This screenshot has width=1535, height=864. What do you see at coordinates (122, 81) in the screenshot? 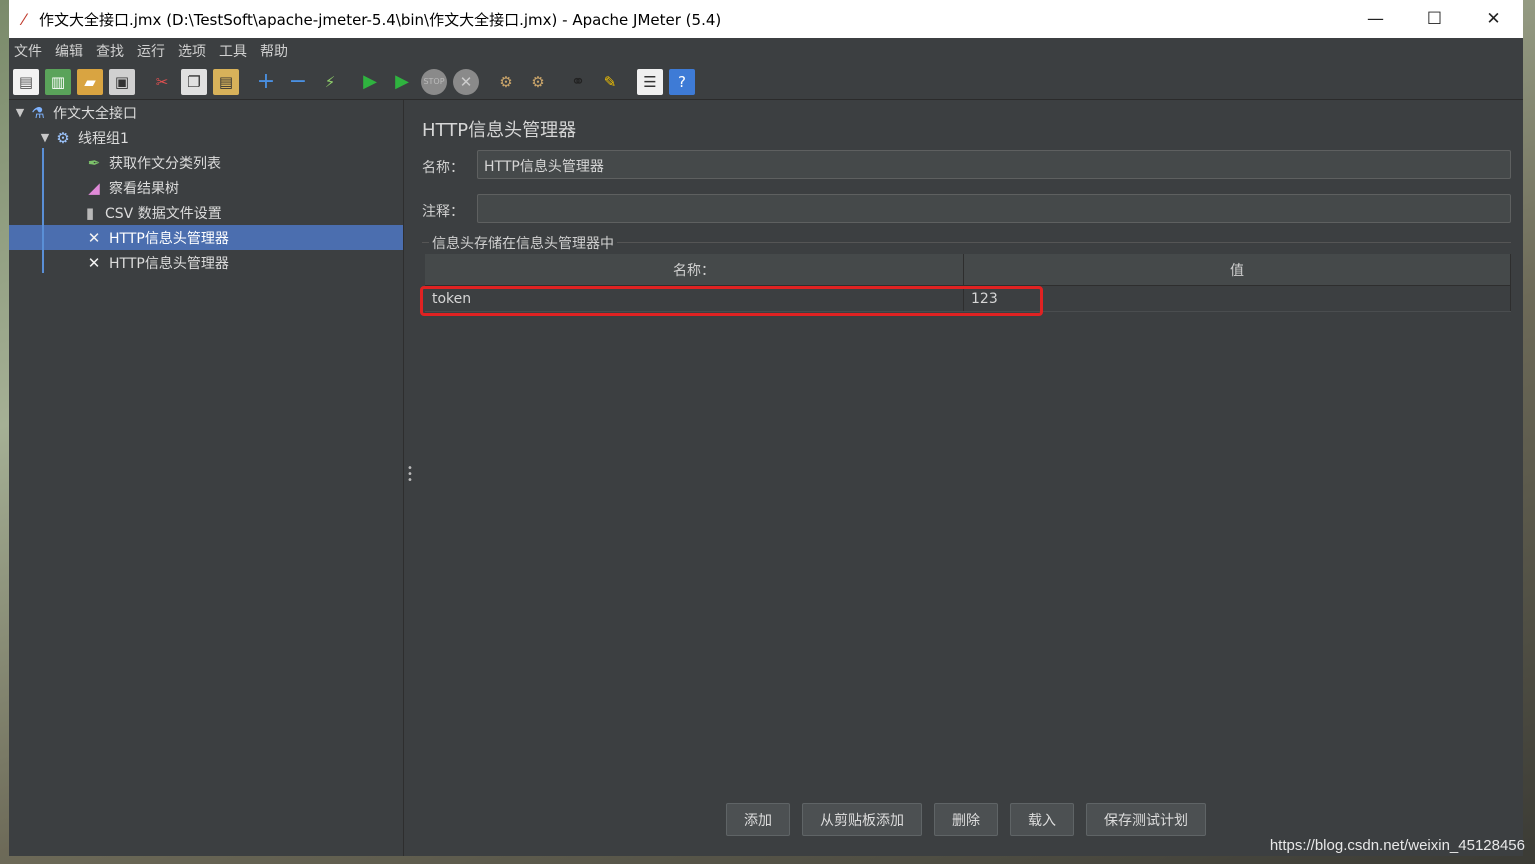
I see `save-icon: ▣` at bounding box center [122, 81].